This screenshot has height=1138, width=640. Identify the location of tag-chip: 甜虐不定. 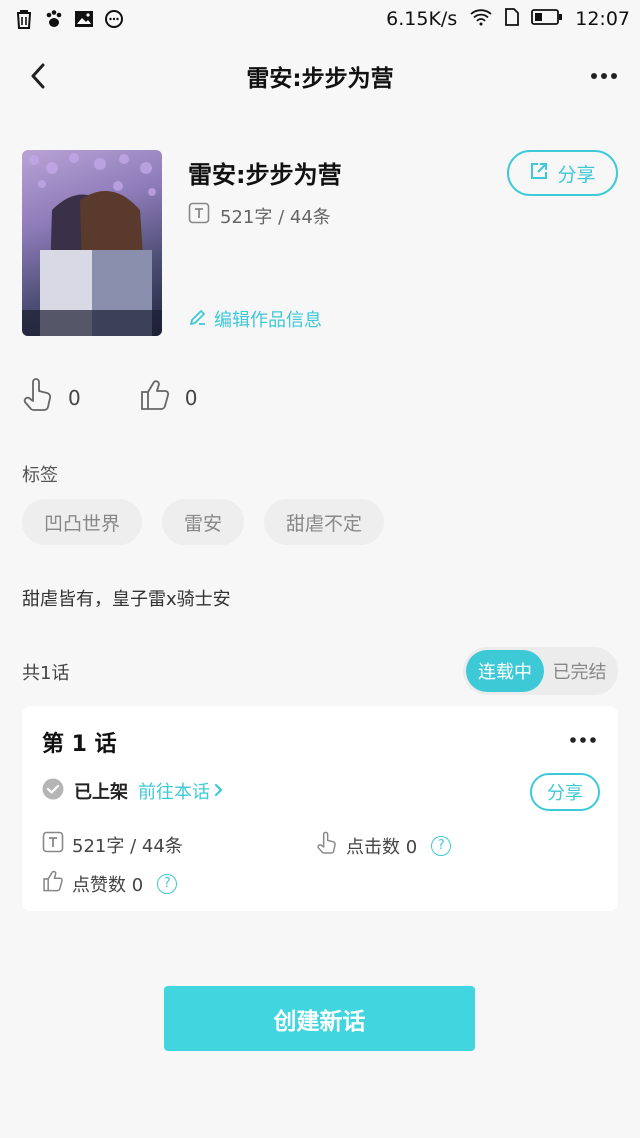
(324, 522).